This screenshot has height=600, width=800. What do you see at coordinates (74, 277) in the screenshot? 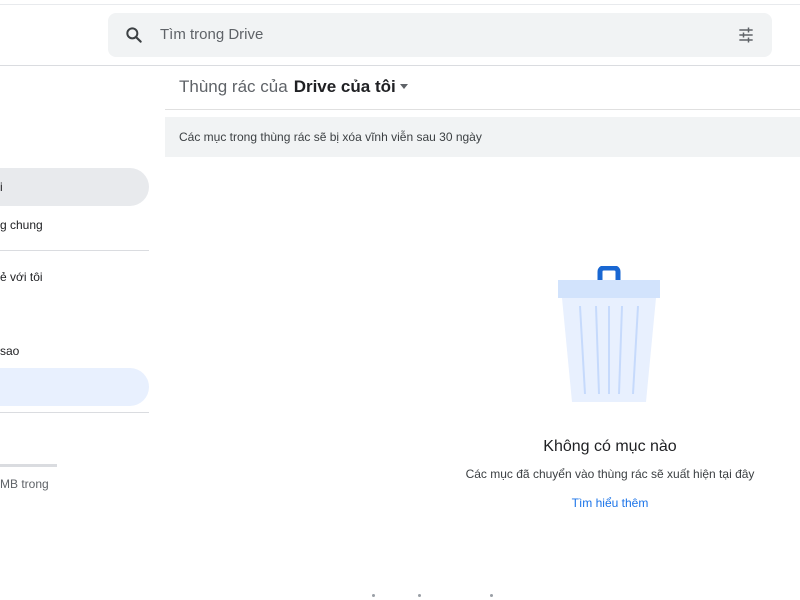
I see `sidebar-item-shared-with-me: ẻ với tôi` at bounding box center [74, 277].